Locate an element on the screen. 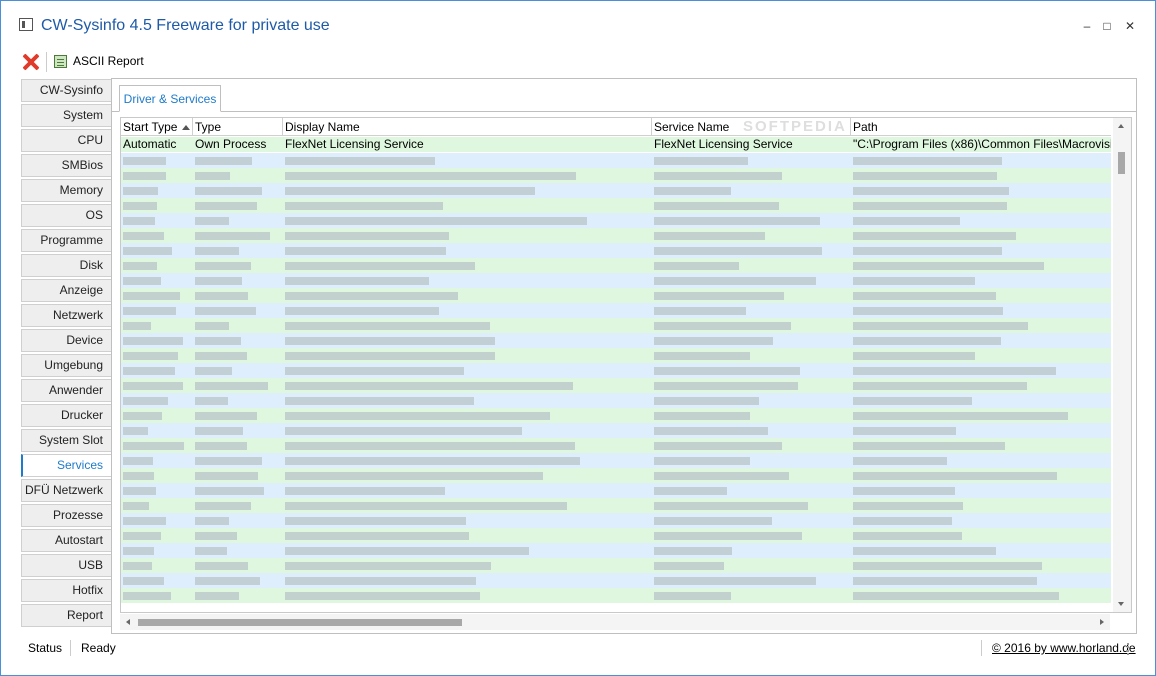 Image resolution: width=1156 pixels, height=676 pixels. column-header-type: Type is located at coordinates (238, 127).